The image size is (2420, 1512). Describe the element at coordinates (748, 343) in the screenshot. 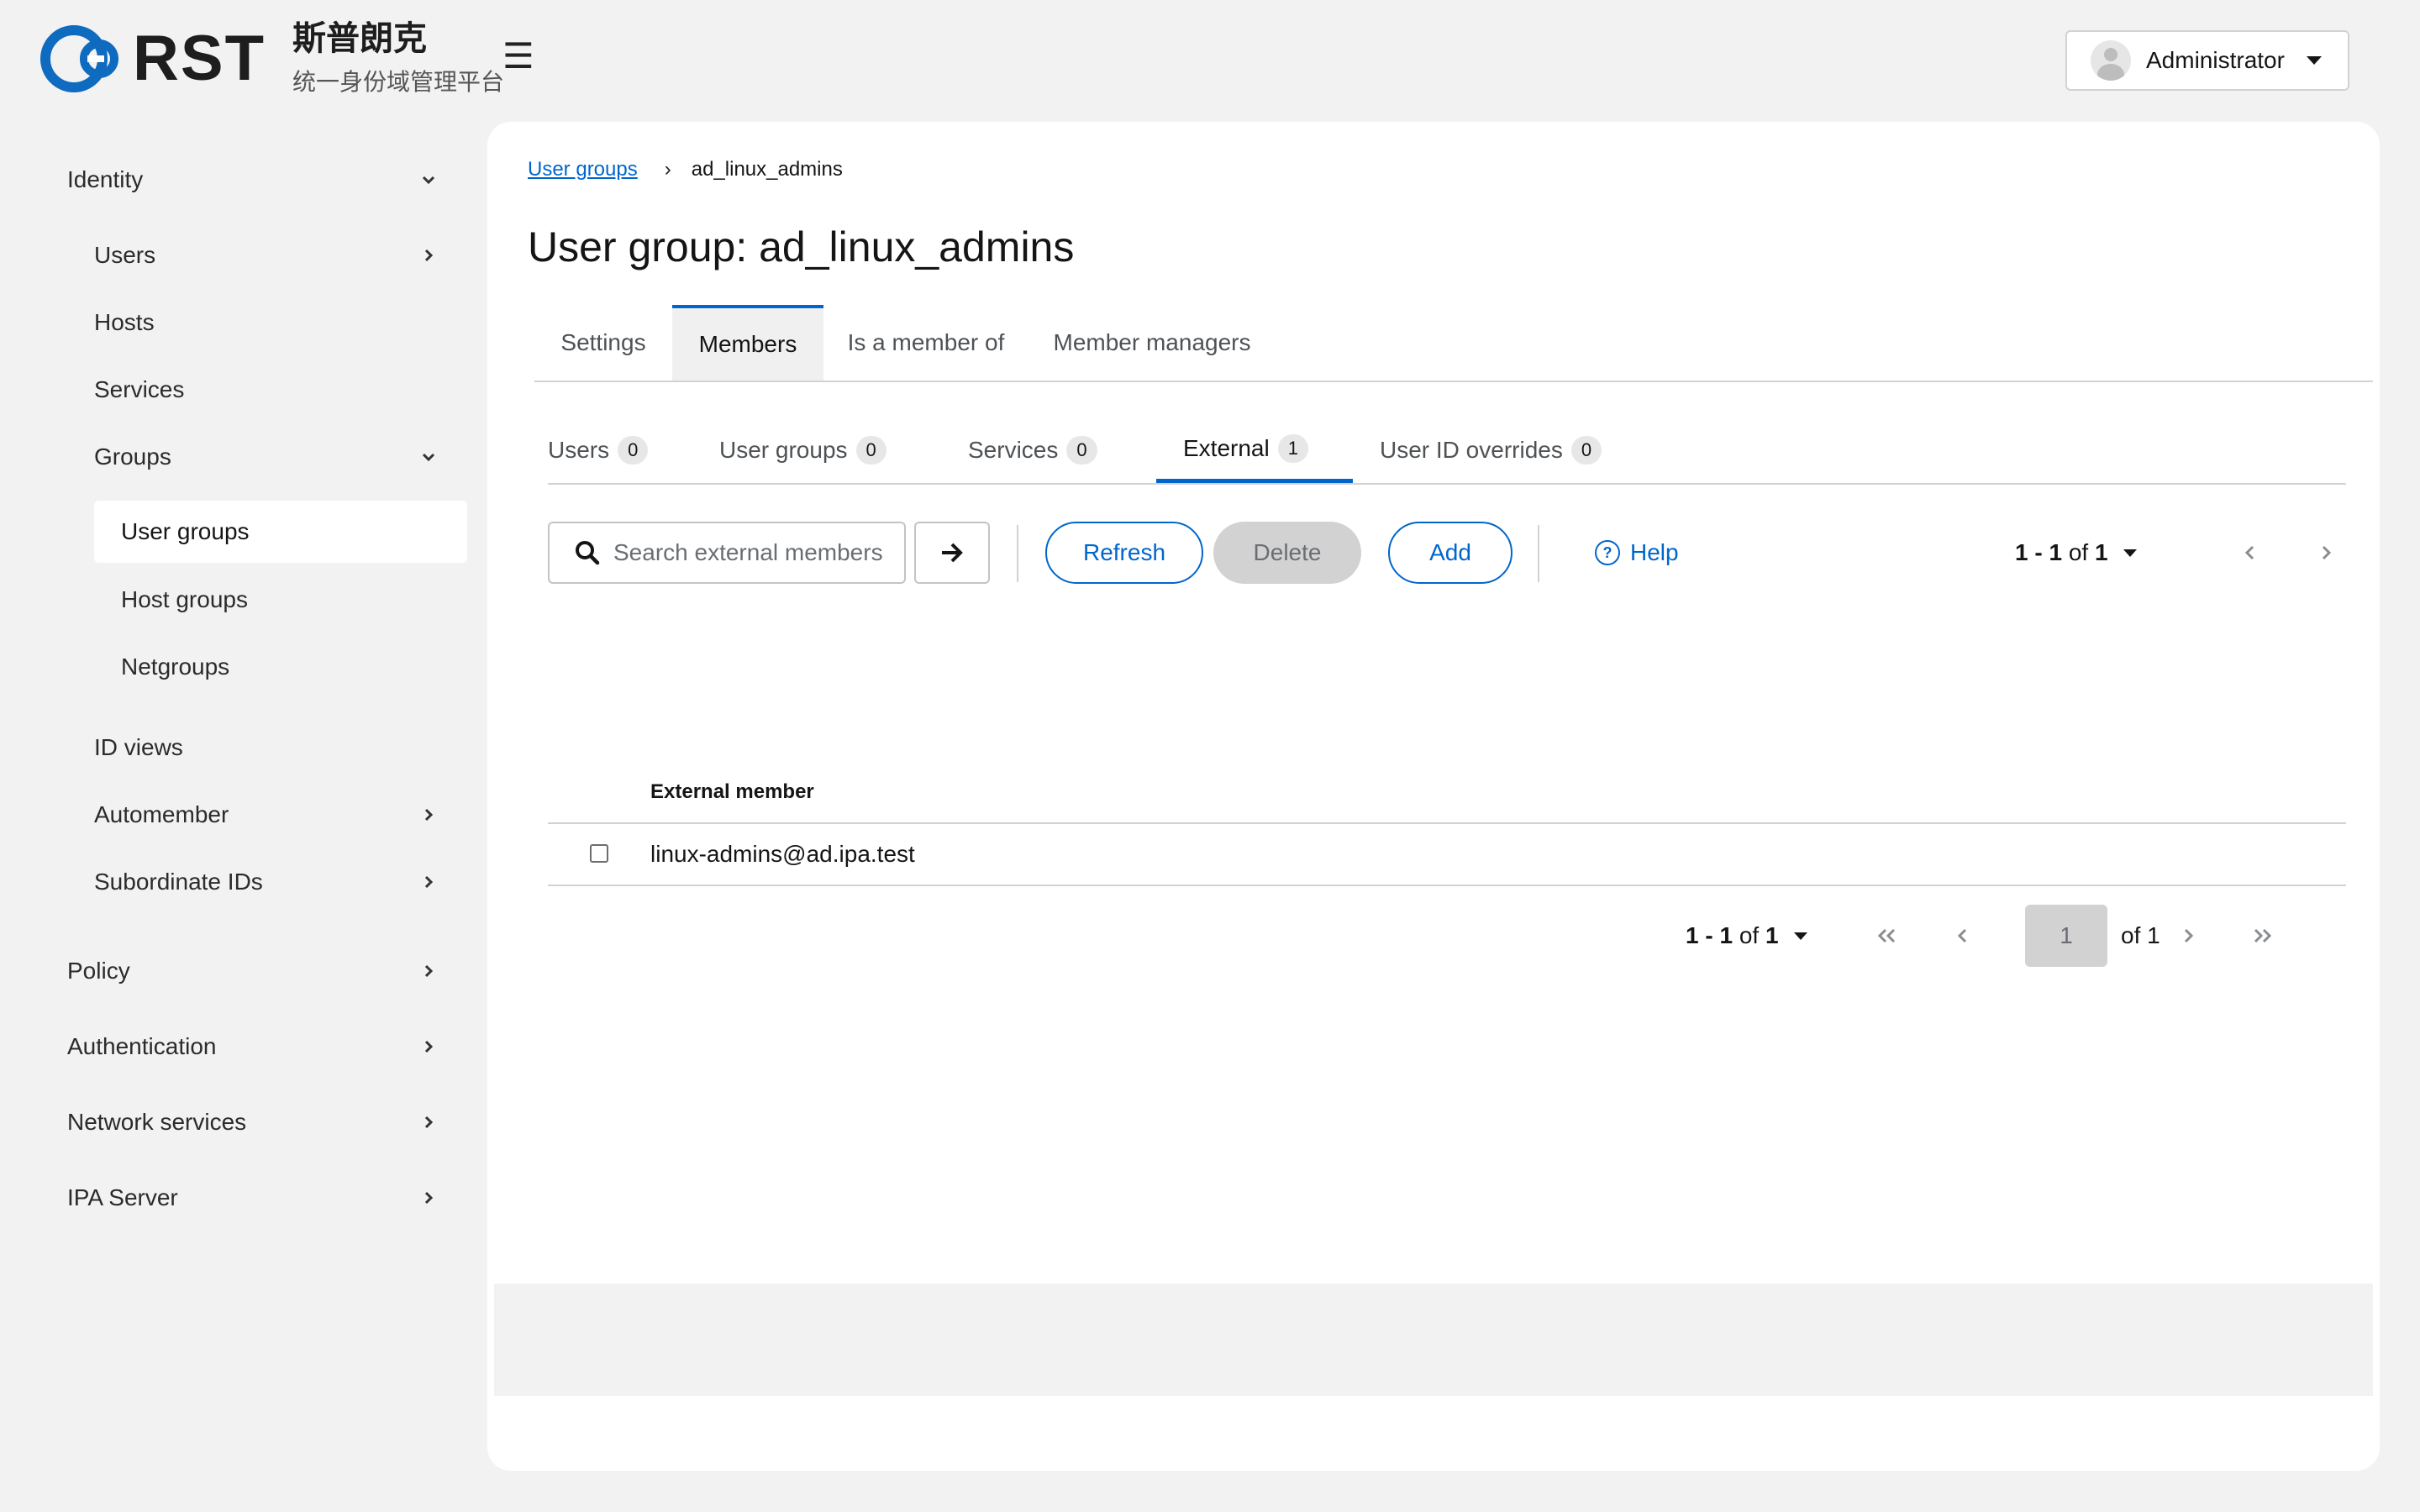

I see `tab-members: Members` at that location.